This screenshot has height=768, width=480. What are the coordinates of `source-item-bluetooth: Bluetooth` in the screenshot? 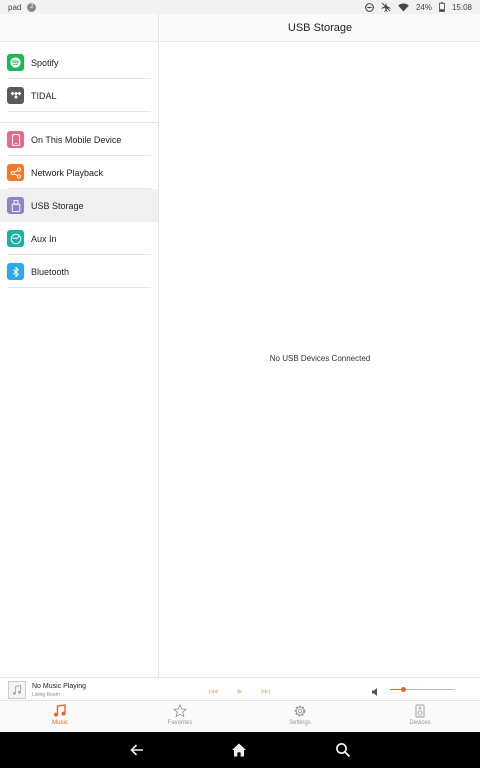 It's located at (79, 271).